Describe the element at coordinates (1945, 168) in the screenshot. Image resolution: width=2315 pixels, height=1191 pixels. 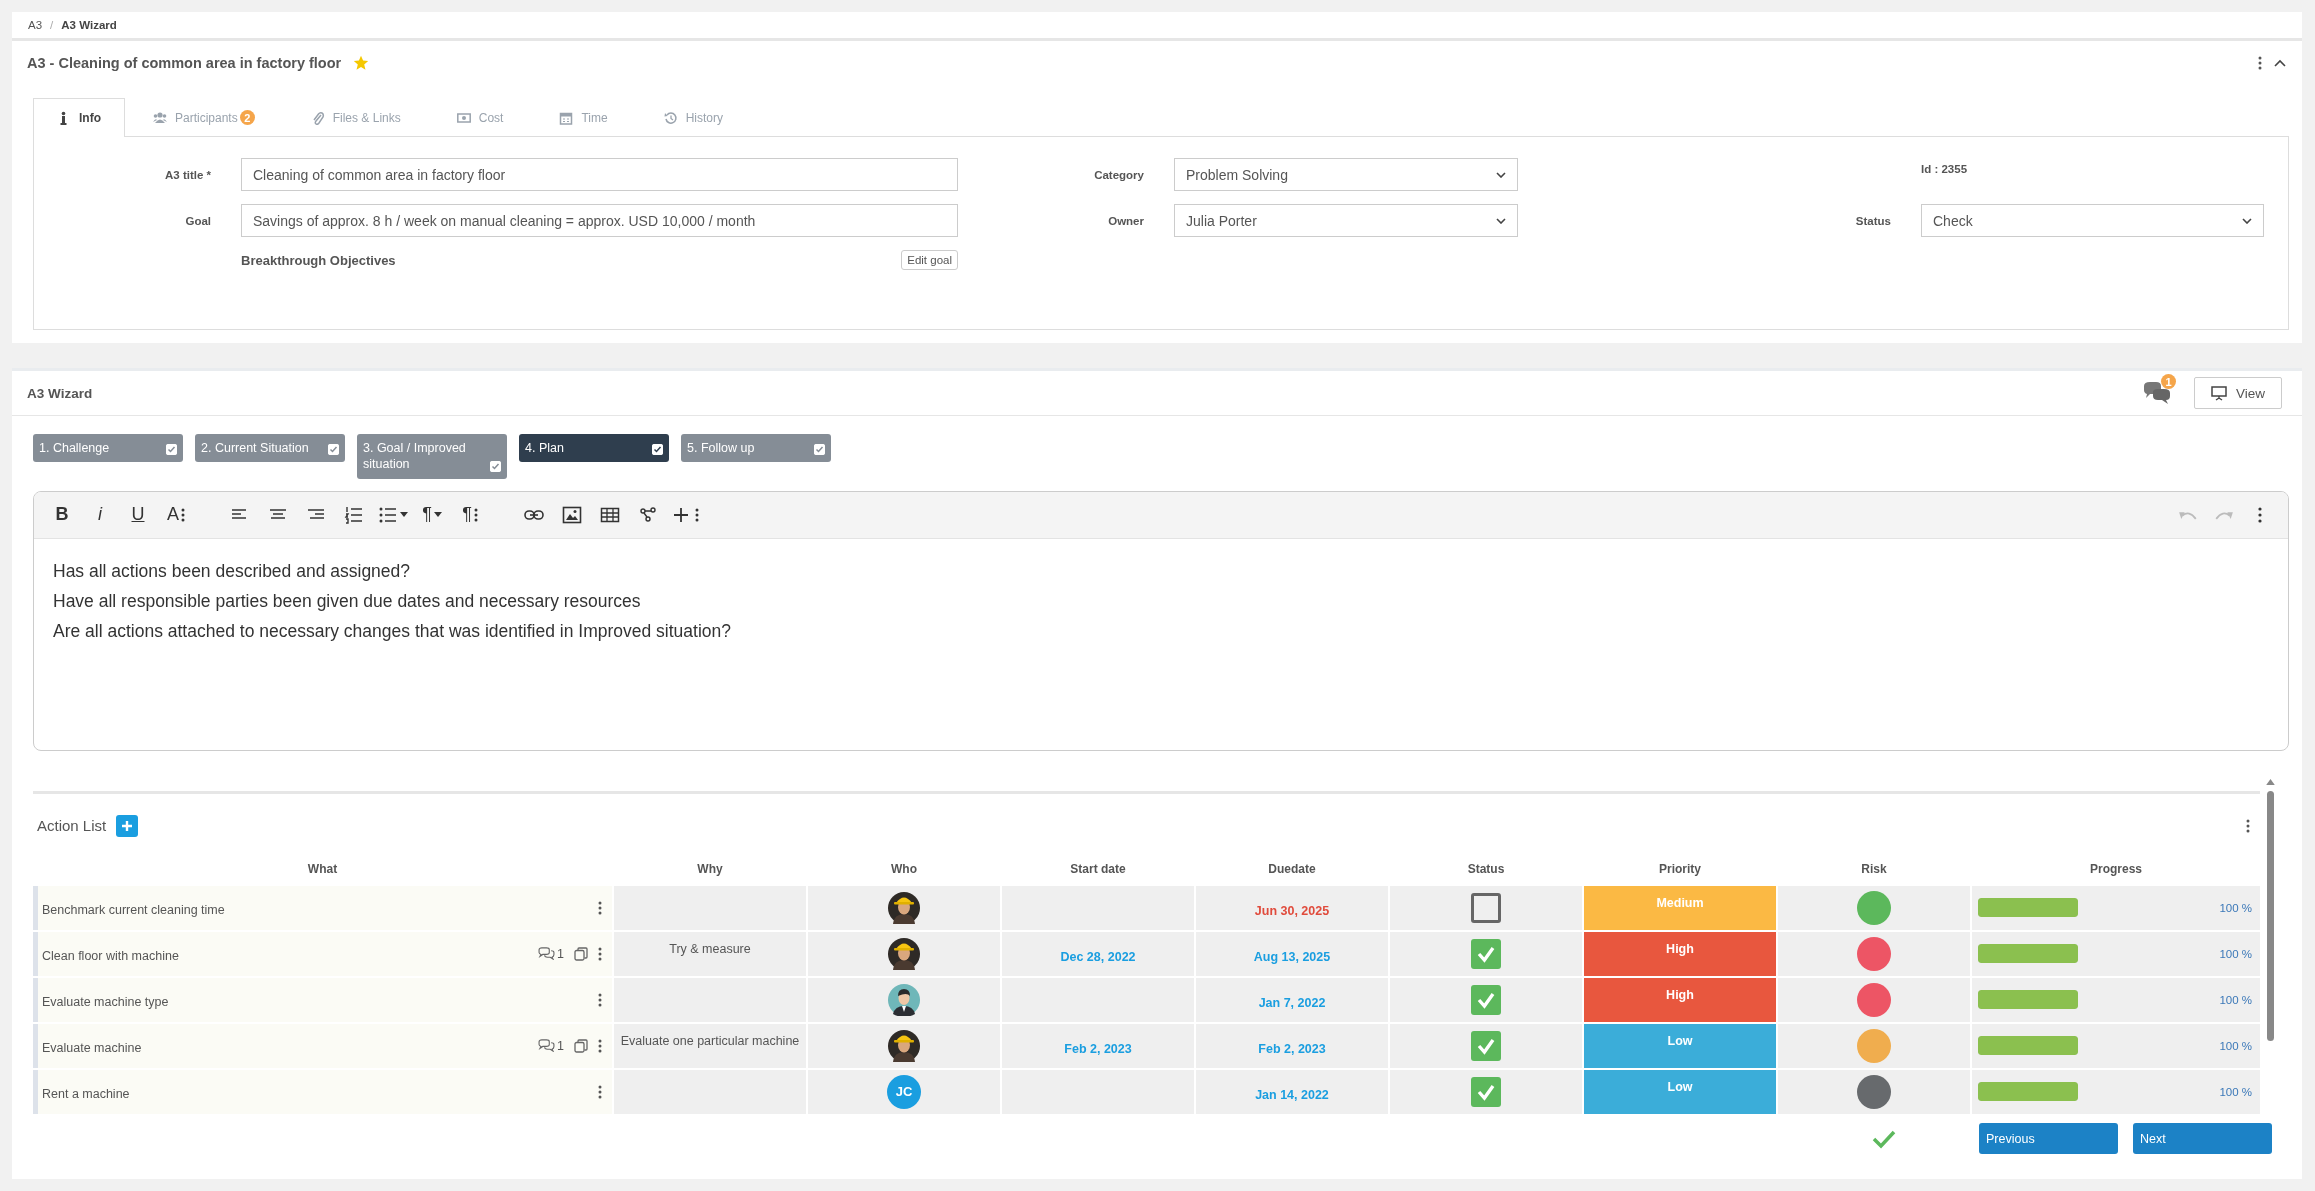
I see `id-label: Id : 2355` at that location.